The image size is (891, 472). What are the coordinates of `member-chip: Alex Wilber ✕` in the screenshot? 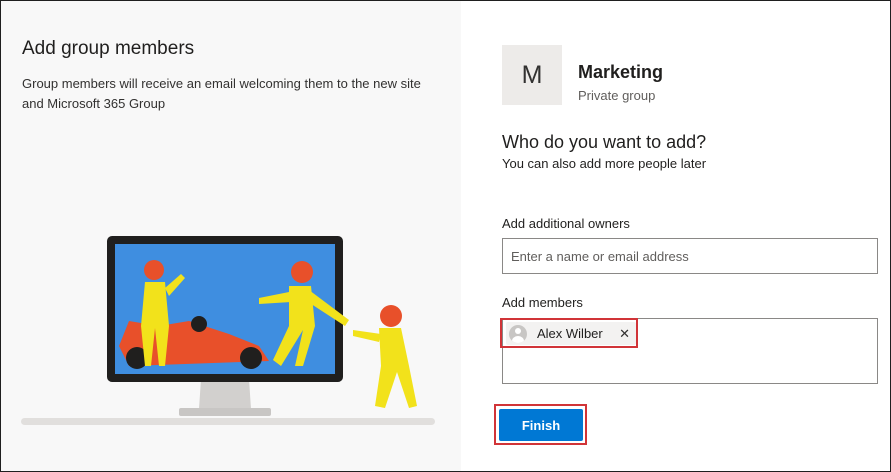 It's located at (571, 333).